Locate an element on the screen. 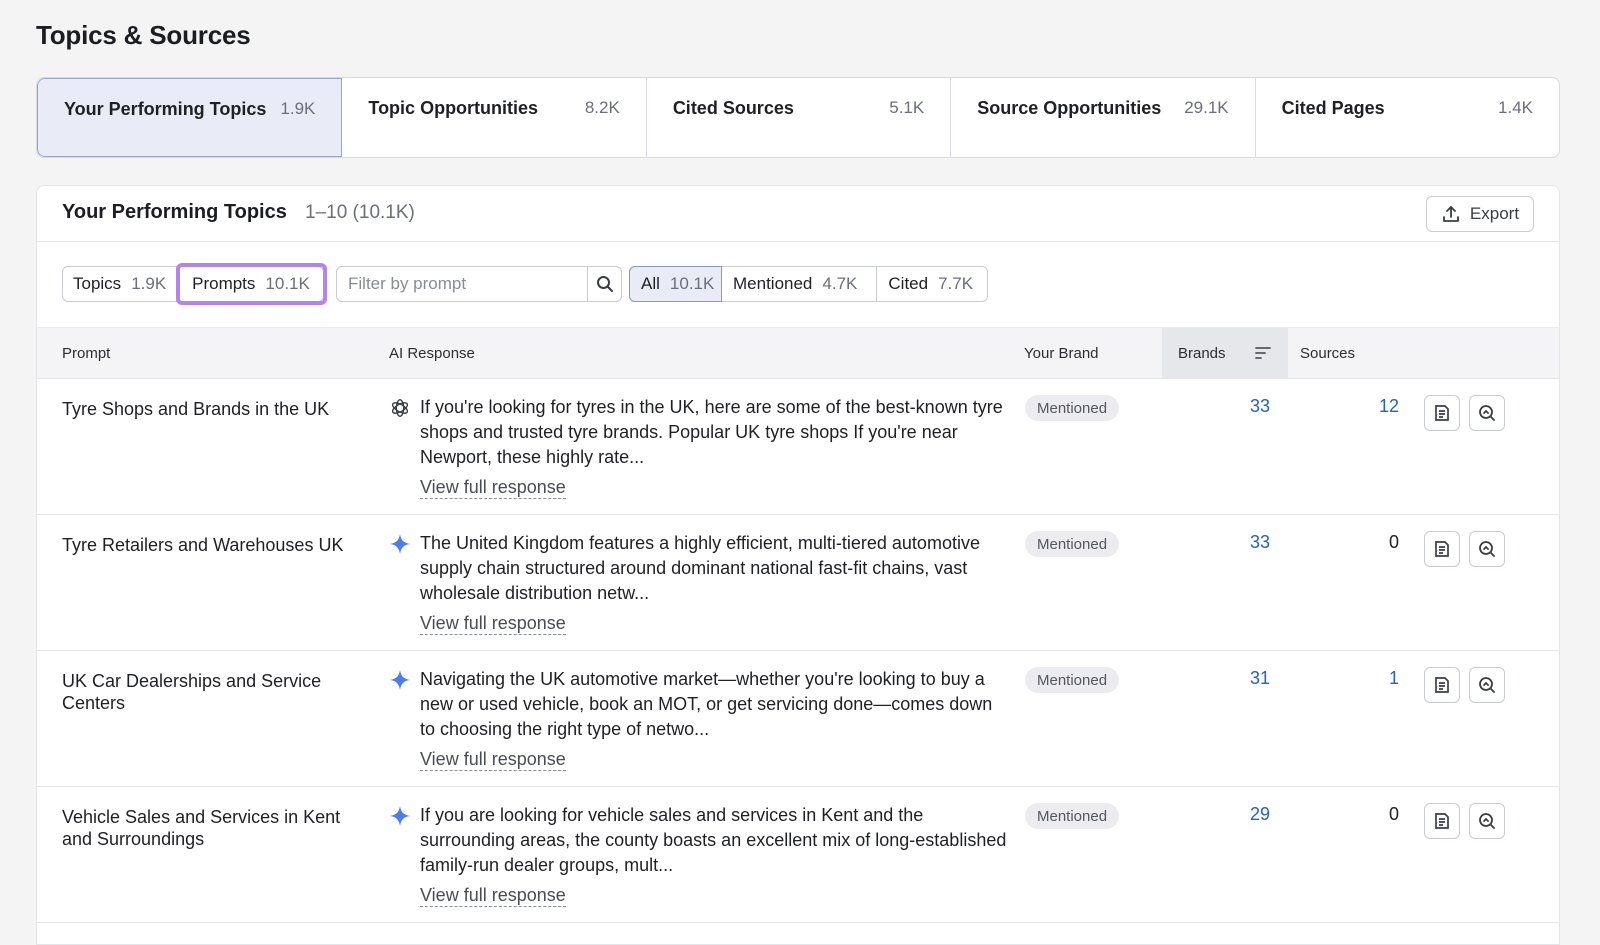 Image resolution: width=1600 pixels, height=945 pixels. toggle-label: Topics is located at coordinates (97, 283).